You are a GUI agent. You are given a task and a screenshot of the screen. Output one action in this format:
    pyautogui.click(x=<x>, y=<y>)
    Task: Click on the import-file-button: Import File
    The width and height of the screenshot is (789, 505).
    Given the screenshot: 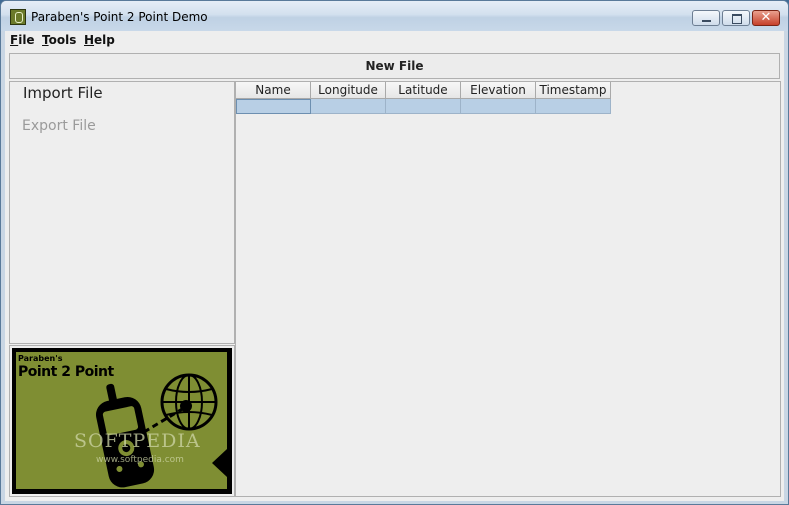 What is the action you would take?
    pyautogui.click(x=63, y=93)
    